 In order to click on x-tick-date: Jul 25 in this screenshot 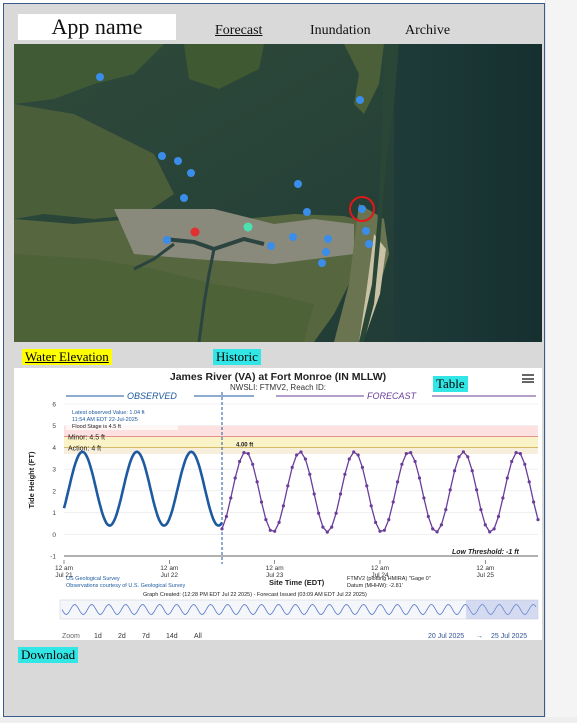, I will do `click(486, 575)`.